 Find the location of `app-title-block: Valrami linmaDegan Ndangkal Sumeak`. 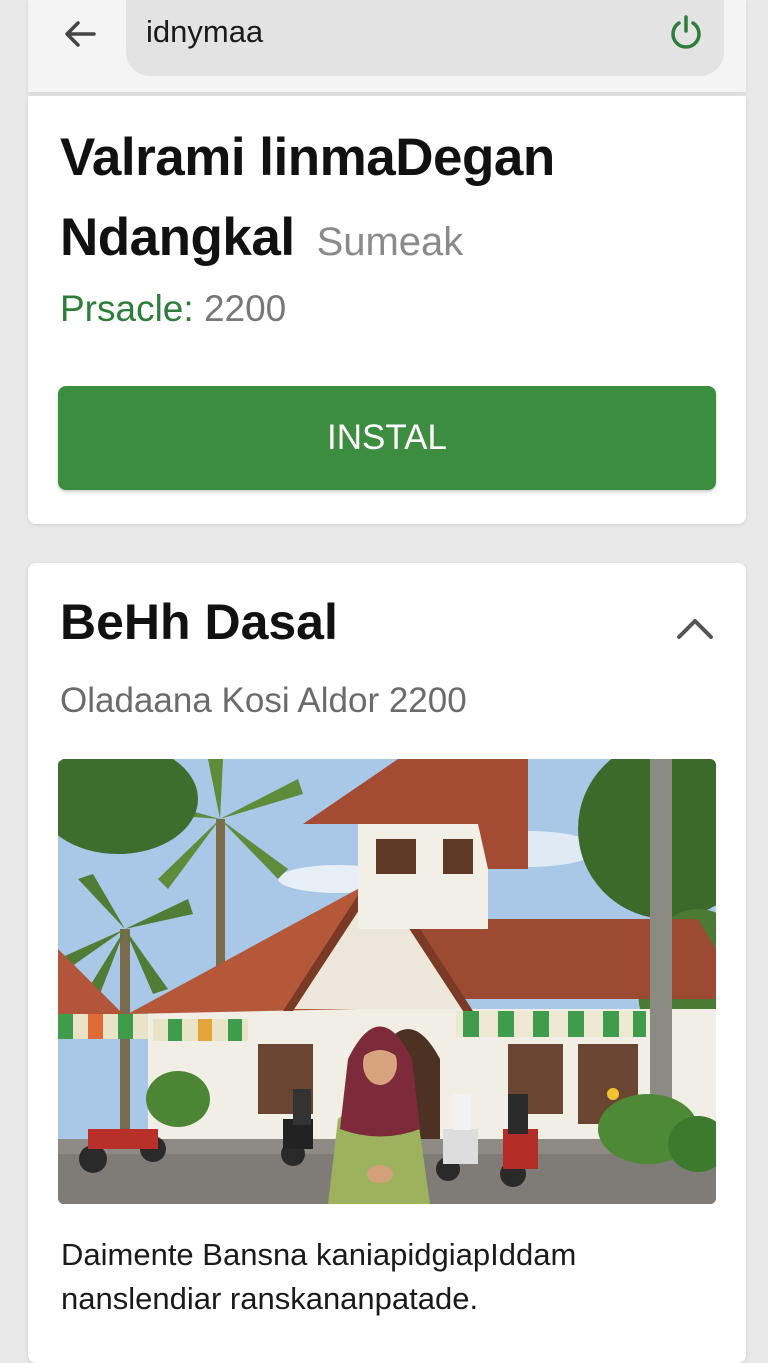

app-title-block: Valrami linmaDegan Ndangkal Sumeak is located at coordinates (390, 200).